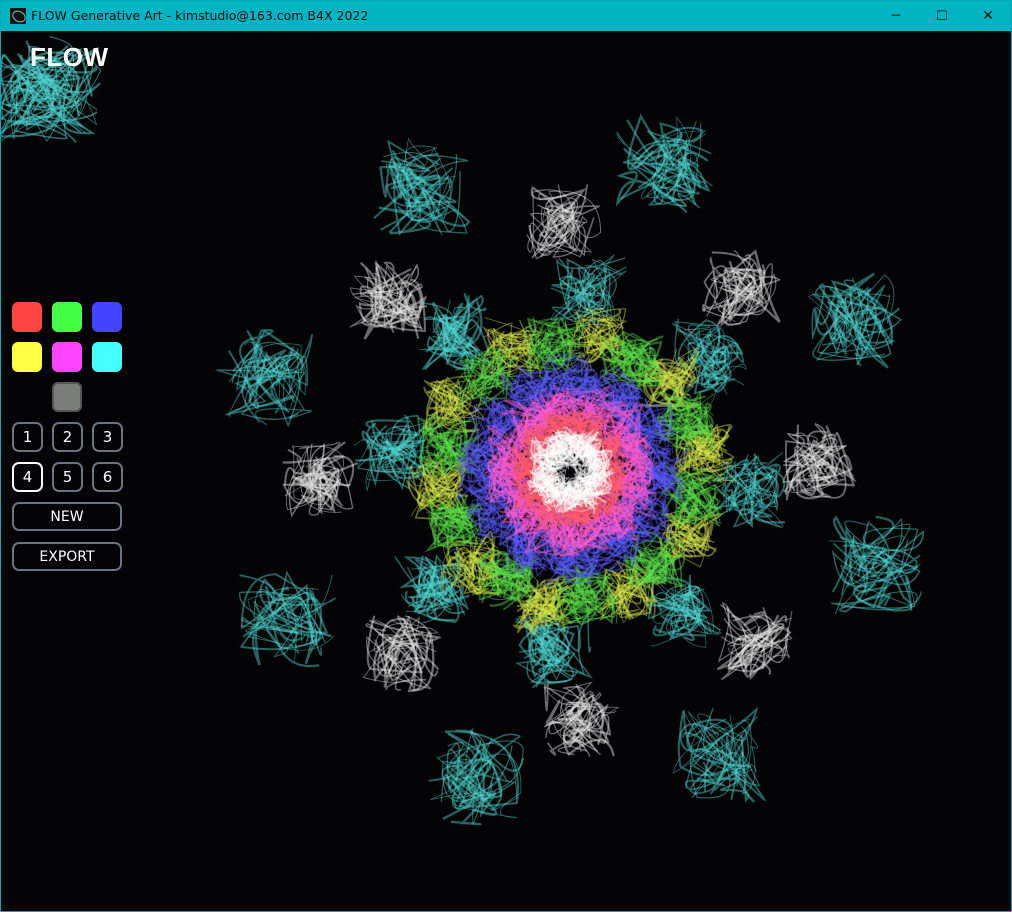 The image size is (1012, 912). I want to click on color-swatch-red, so click(27, 317).